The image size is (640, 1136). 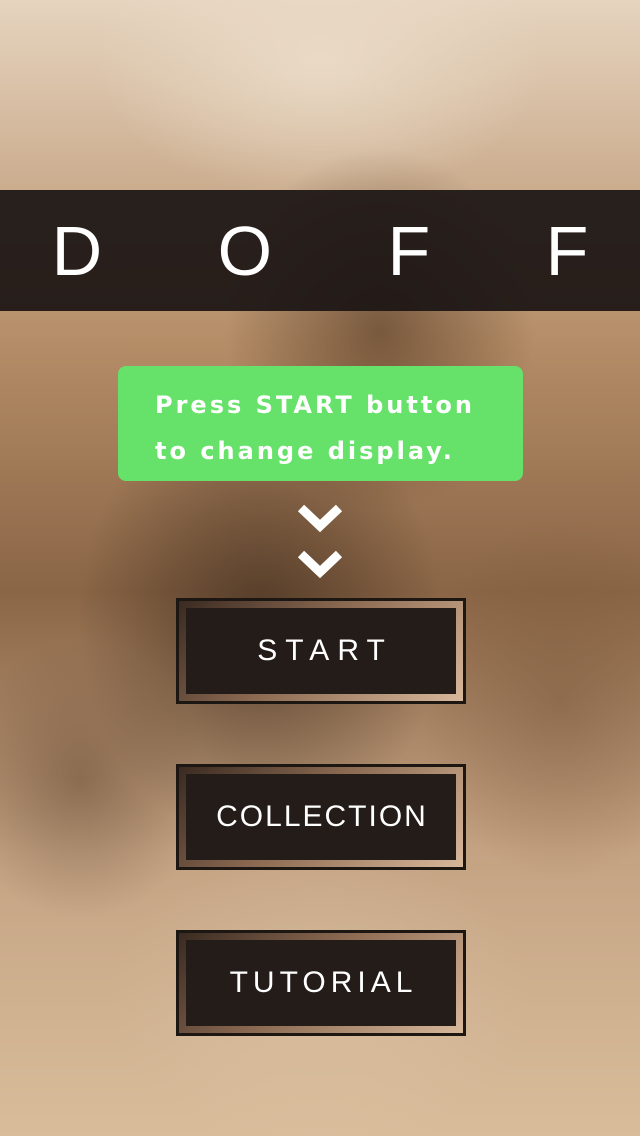 I want to click on title-banner: D O F F, so click(x=320, y=250).